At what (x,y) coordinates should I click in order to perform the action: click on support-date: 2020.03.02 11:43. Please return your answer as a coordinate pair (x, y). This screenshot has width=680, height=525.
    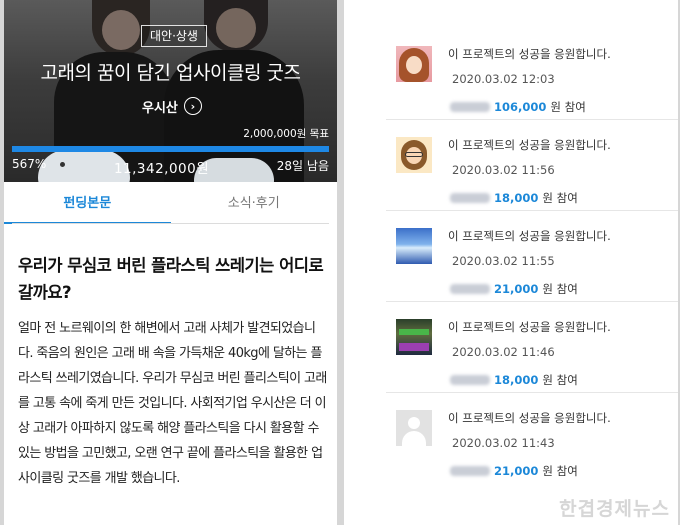
    Looking at the image, I should click on (503, 443).